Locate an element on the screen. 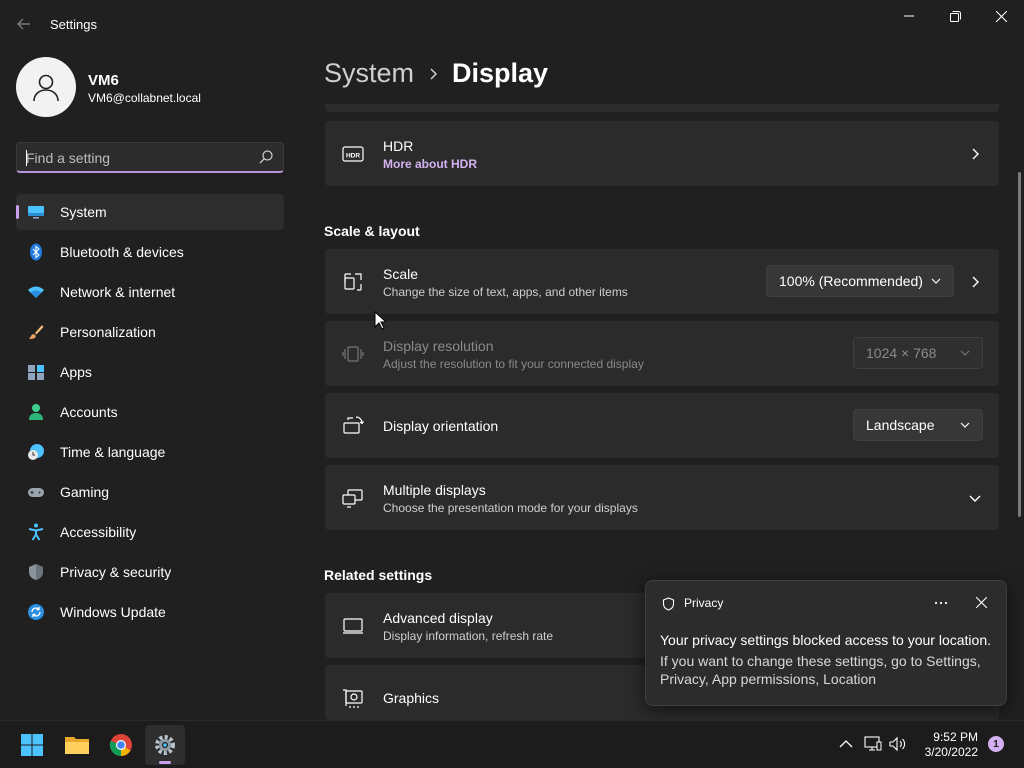 Image resolution: width=1024 pixels, height=768 pixels. sidebar-item-accounts: Accounts is located at coordinates (150, 412).